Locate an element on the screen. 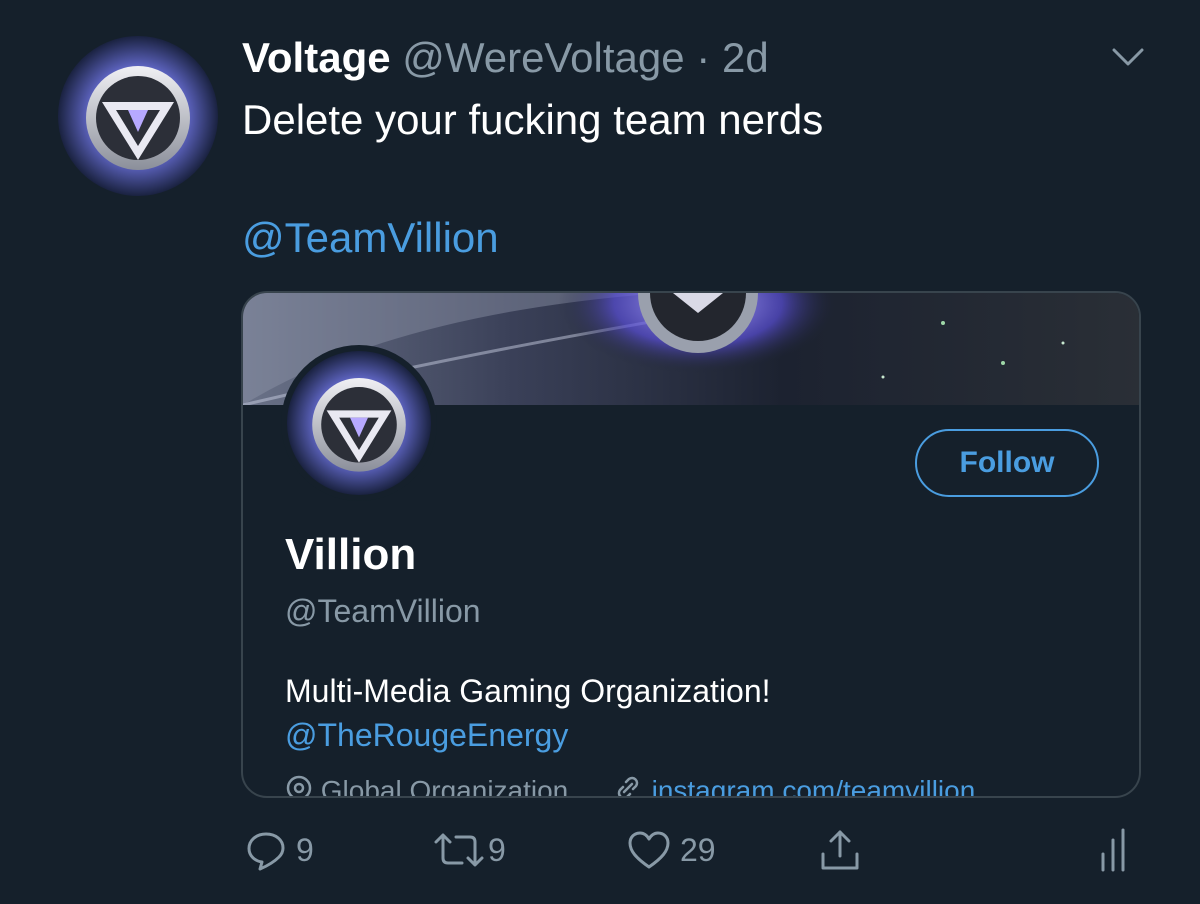 Image resolution: width=1200 pixels, height=904 pixels. card-website-link: instagram.com/teamvillion is located at coordinates (814, 785).